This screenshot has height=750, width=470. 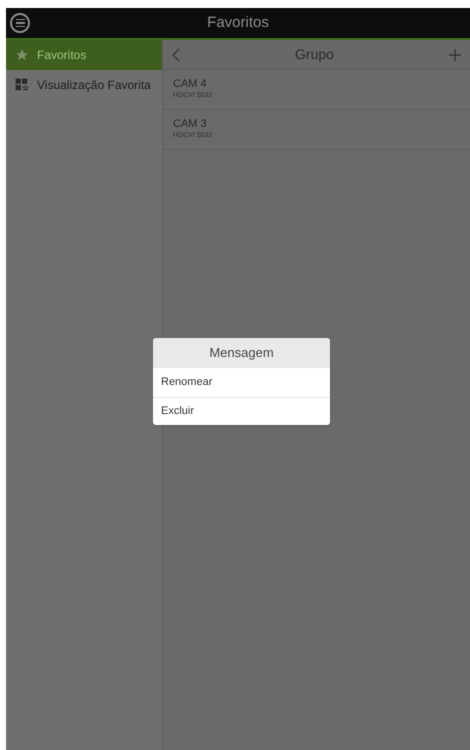 I want to click on add-icon, so click(x=455, y=55).